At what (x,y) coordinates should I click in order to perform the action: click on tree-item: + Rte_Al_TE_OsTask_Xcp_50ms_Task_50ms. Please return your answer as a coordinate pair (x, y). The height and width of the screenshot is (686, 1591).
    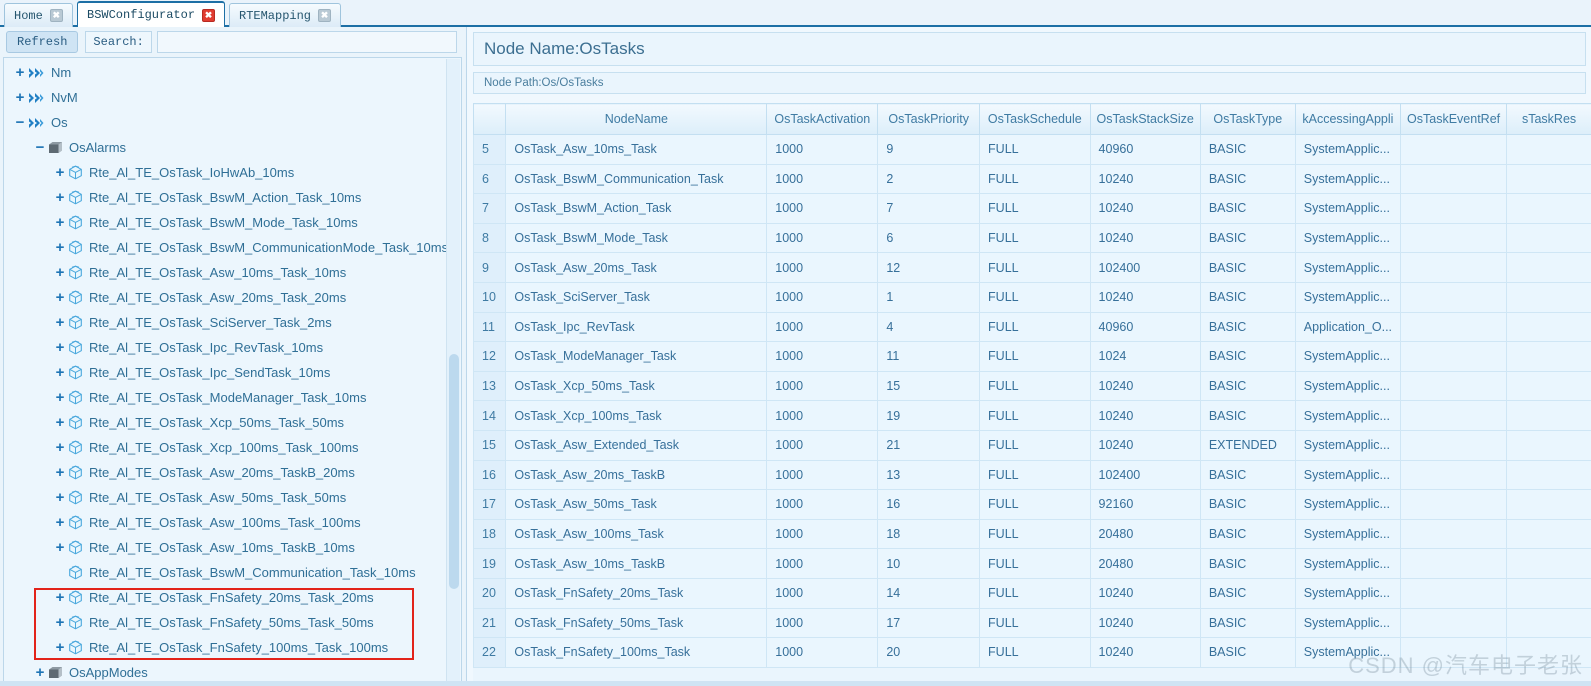
    Looking at the image, I should click on (232, 422).